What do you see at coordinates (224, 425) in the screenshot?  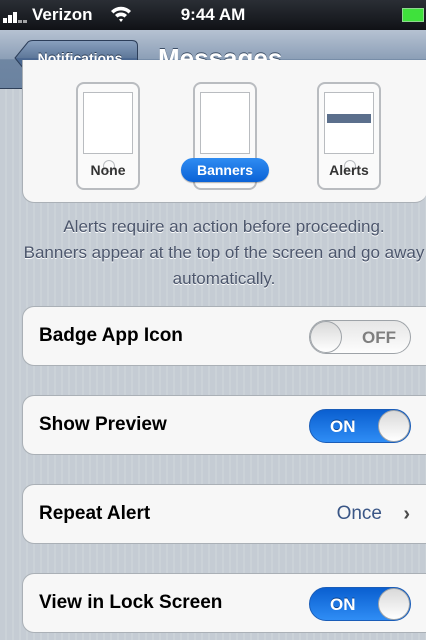 I see `show-preview-row: Show Preview ON` at bounding box center [224, 425].